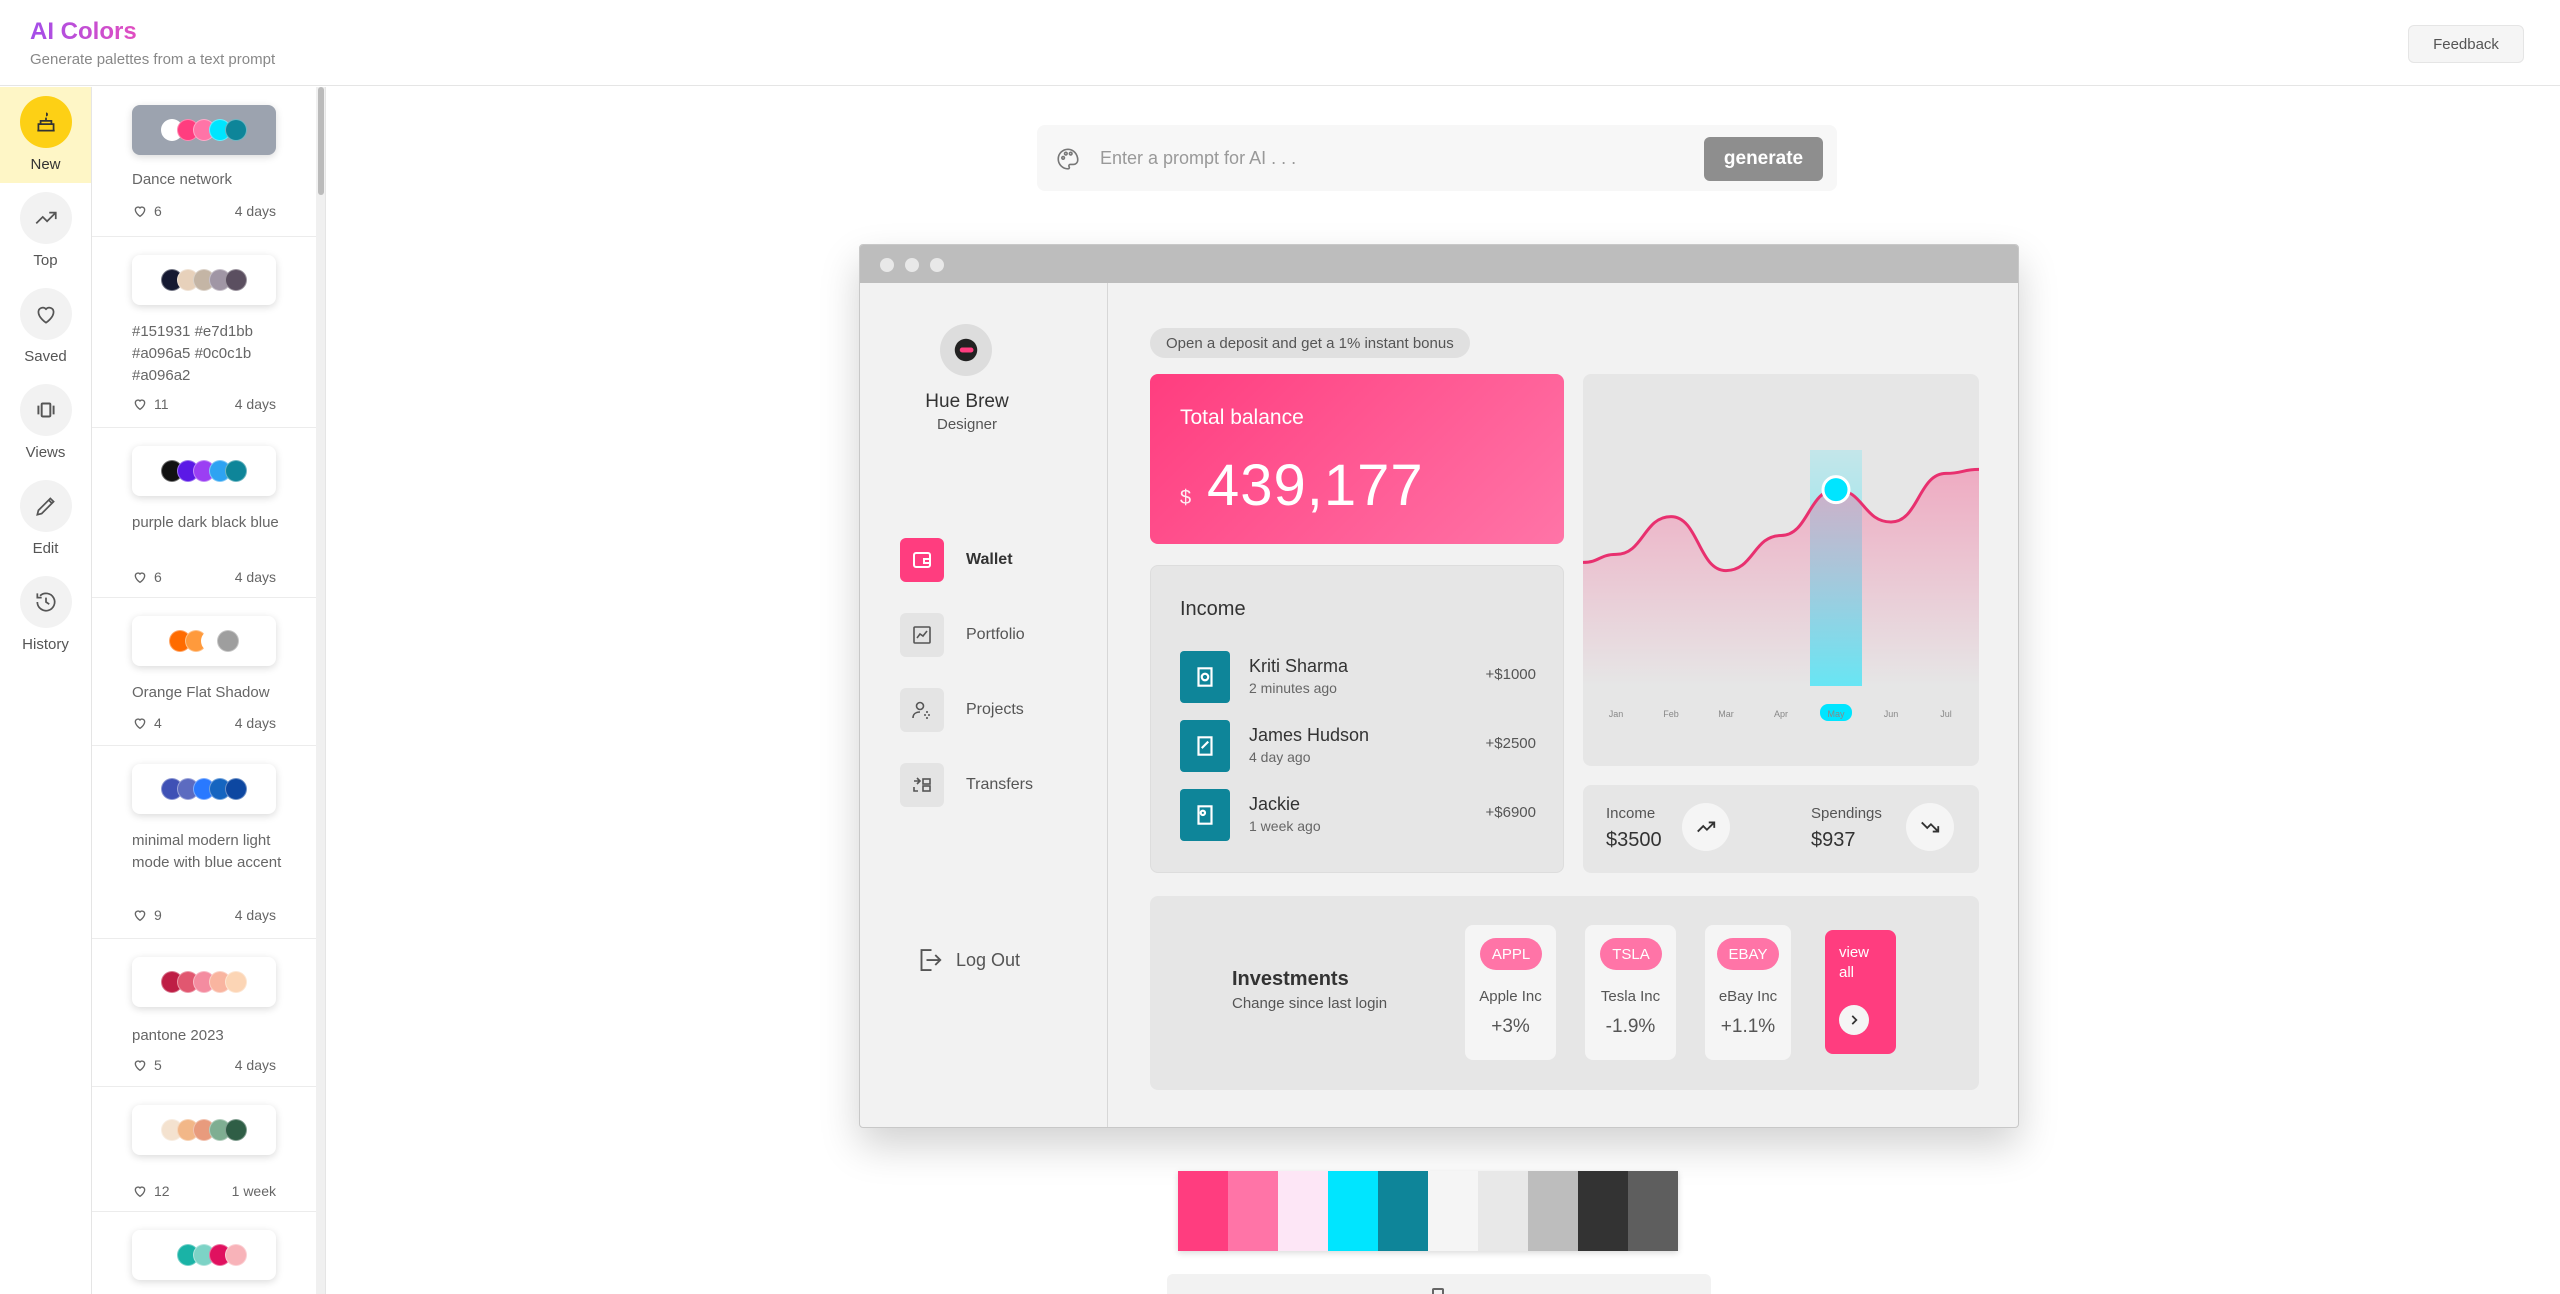 The height and width of the screenshot is (1294, 2560). Describe the element at coordinates (1781, 585) in the screenshot. I see `chart-svg: Jan Feb Mar Apr May Jun Jul` at that location.